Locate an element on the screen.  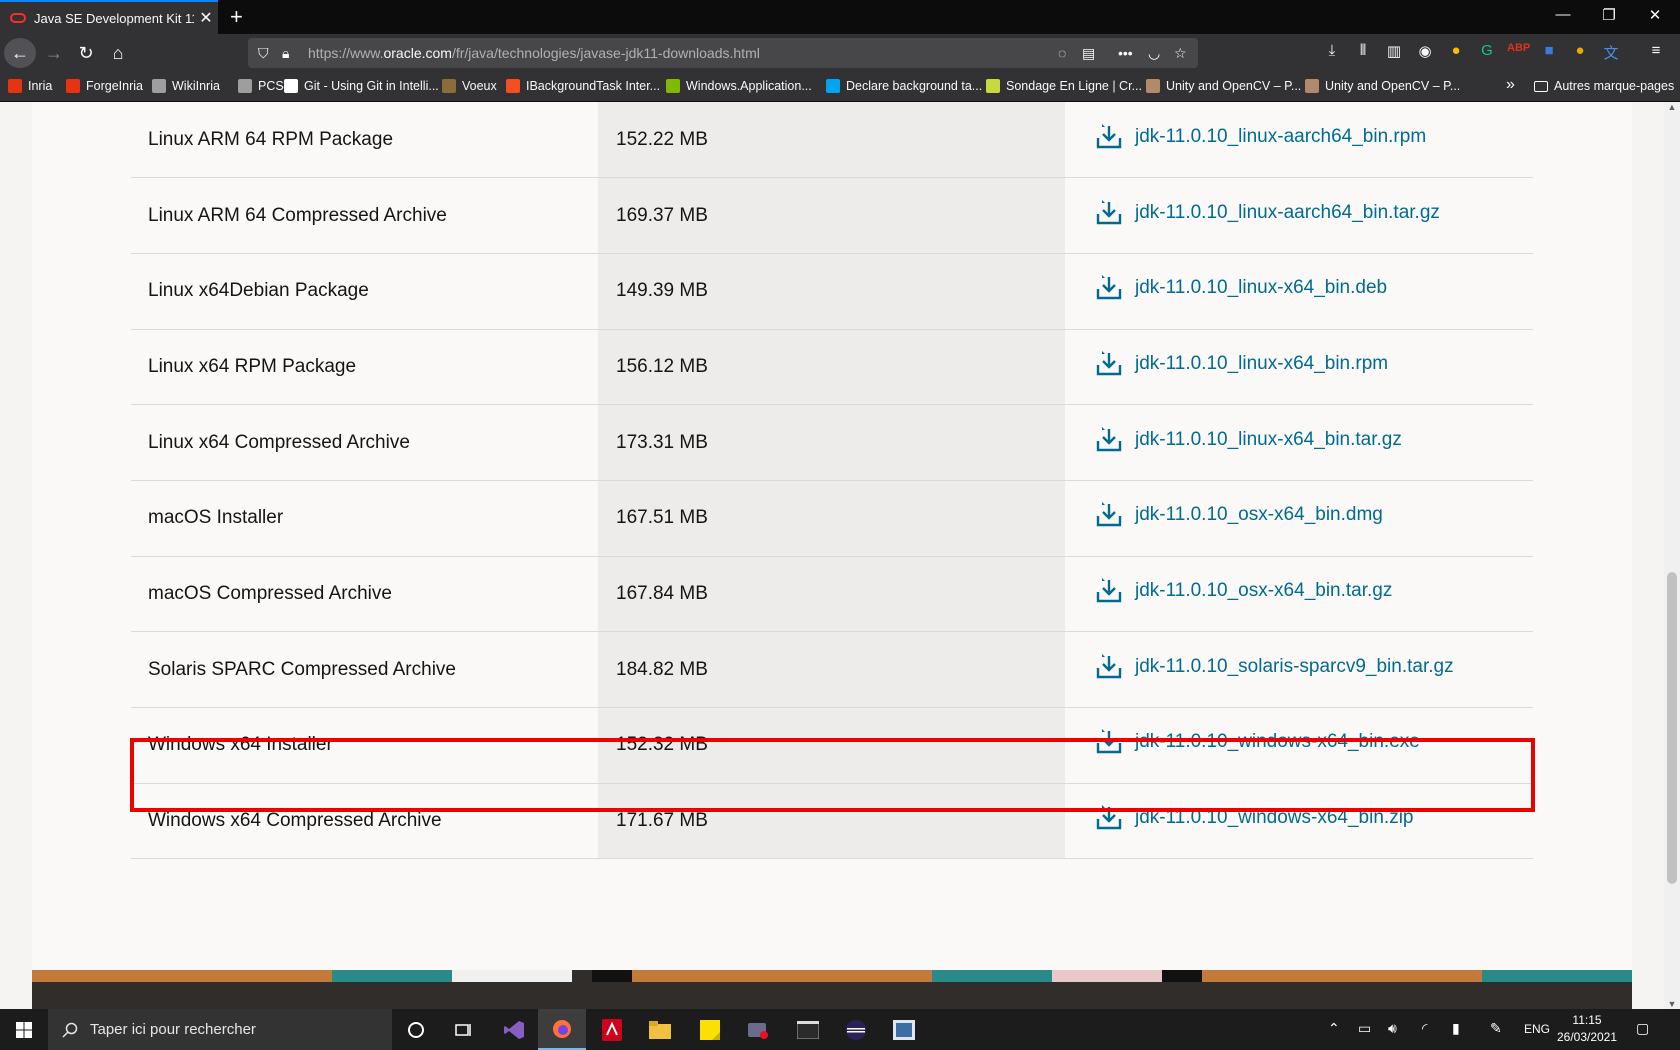
bookmark-star-icon: ☆ is located at coordinates (1180, 53).